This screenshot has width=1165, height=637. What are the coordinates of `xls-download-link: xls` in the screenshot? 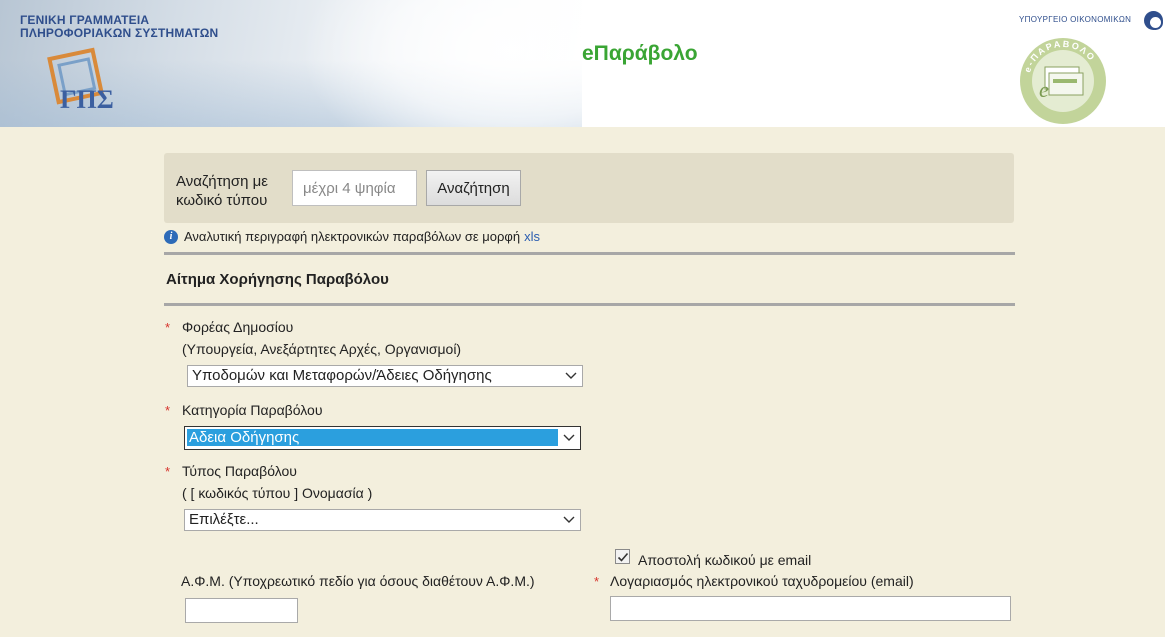 It's located at (532, 236).